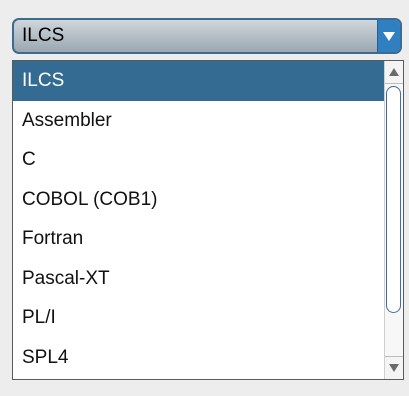 This screenshot has width=409, height=396. I want to click on scroll-down-button, so click(394, 367).